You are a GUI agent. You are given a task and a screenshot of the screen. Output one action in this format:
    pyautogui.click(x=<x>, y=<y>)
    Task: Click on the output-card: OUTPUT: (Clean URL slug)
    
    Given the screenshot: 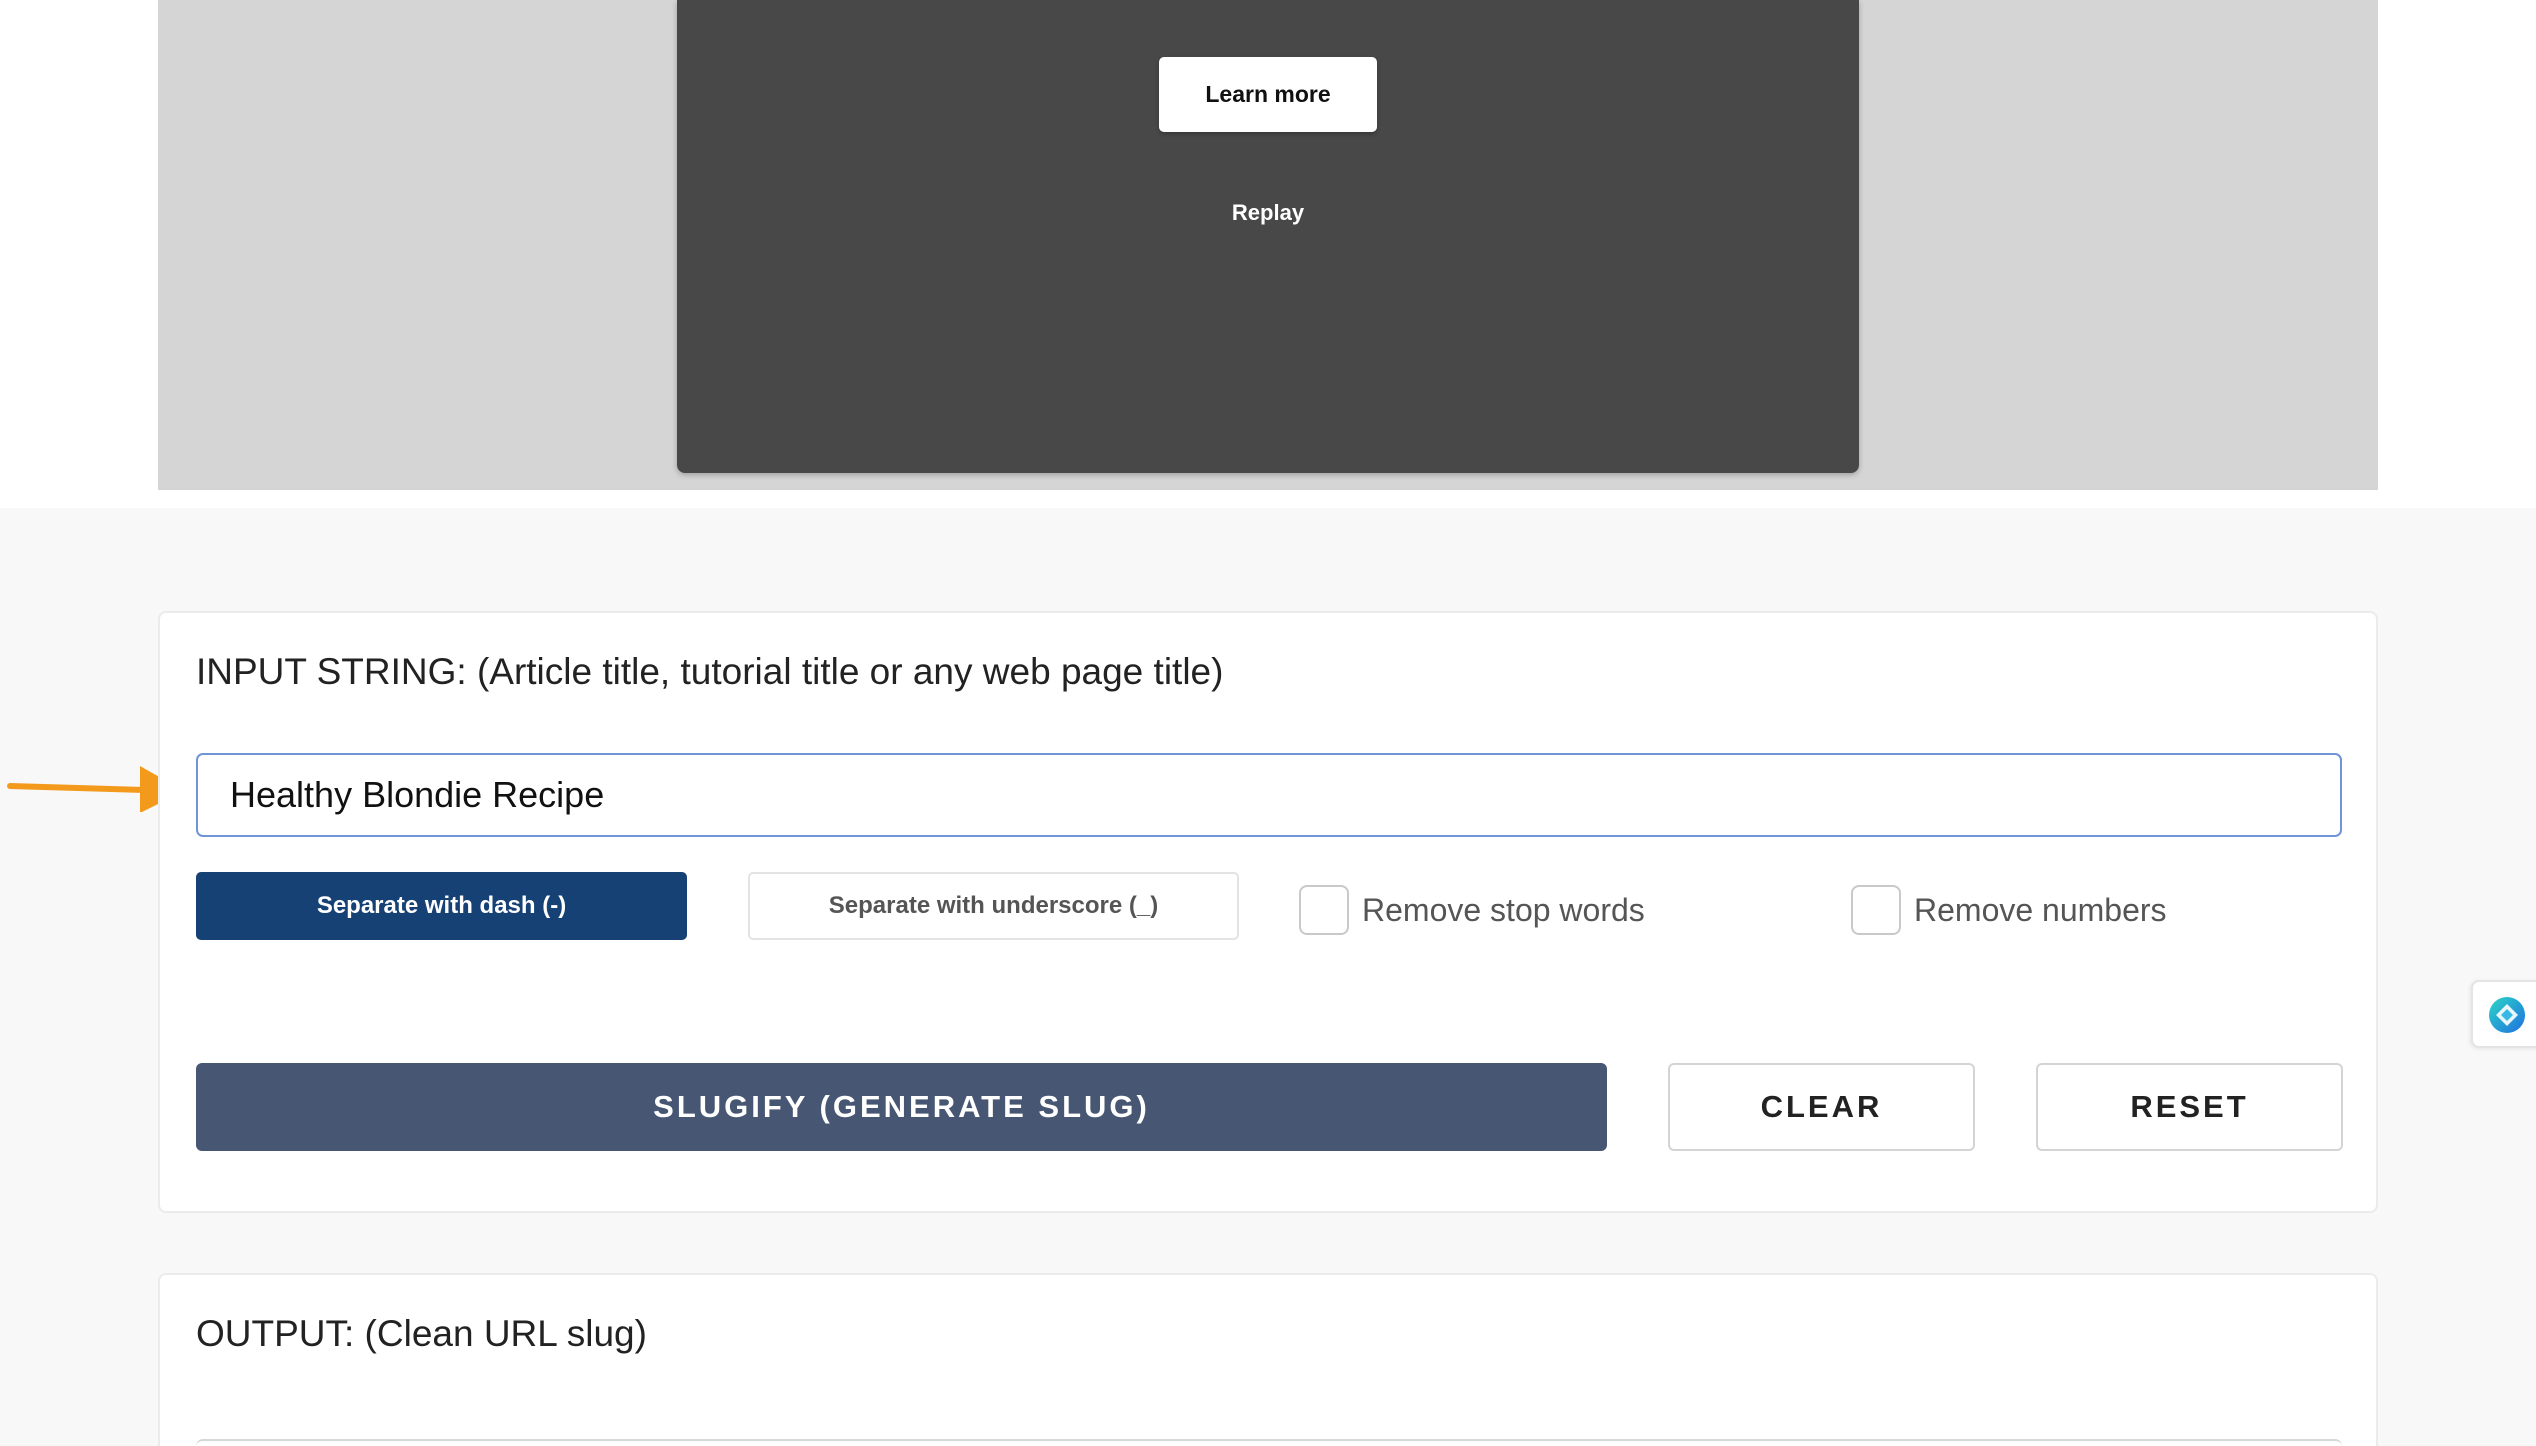 What is the action you would take?
    pyautogui.click(x=1268, y=1359)
    